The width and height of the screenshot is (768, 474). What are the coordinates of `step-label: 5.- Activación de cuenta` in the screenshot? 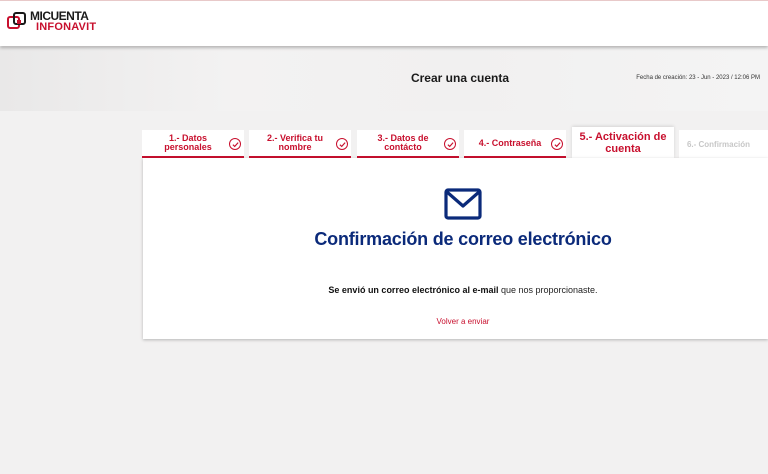 It's located at (623, 142).